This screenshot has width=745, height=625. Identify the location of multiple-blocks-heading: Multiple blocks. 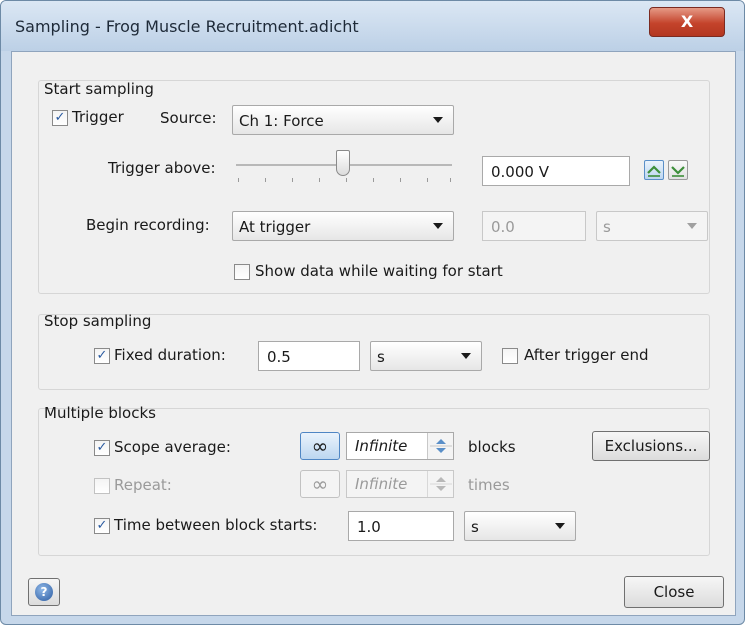
(100, 413).